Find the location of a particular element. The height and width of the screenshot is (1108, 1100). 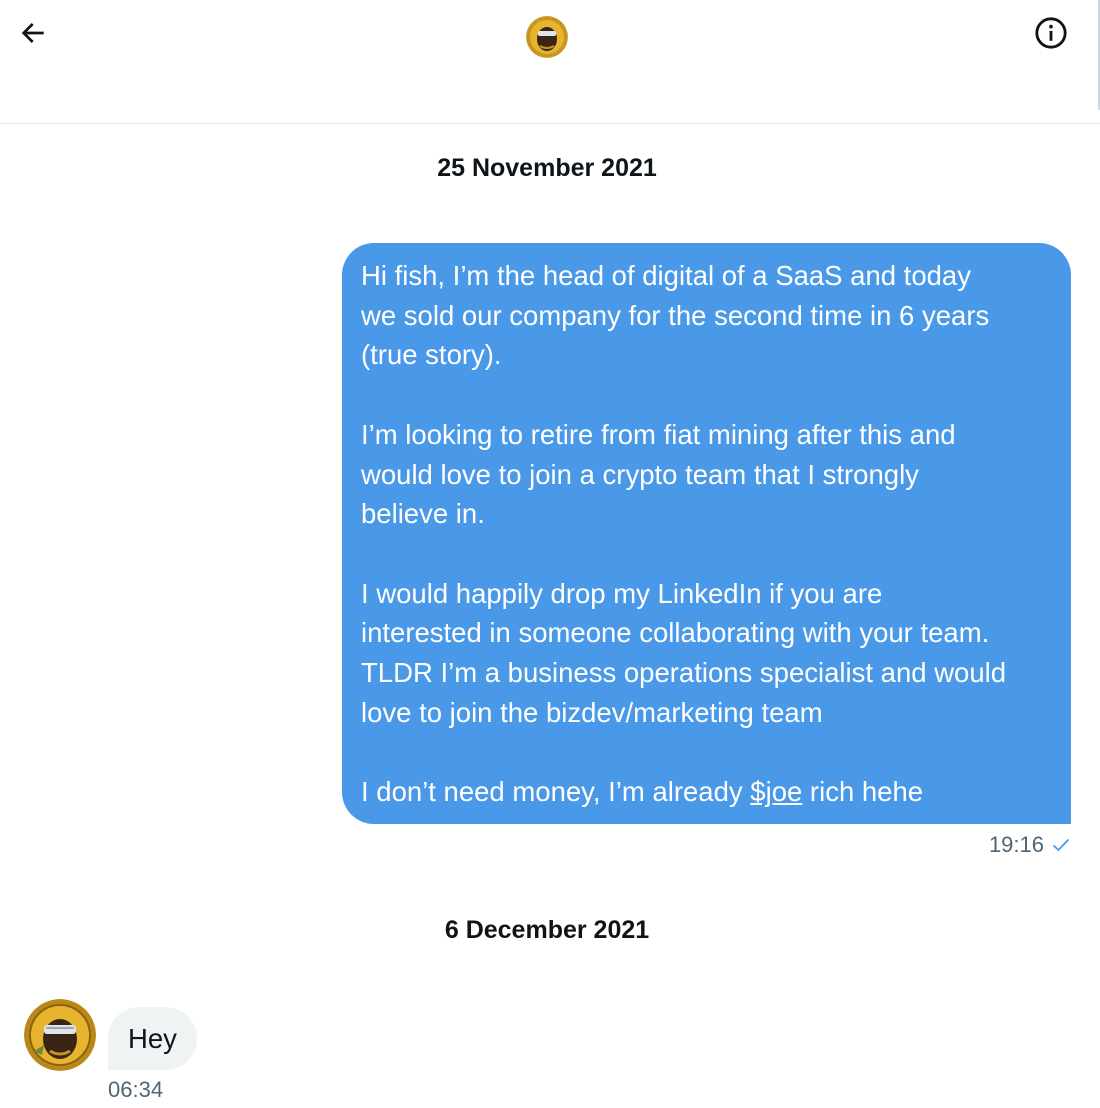

message-timestamp: 06:34 is located at coordinates (136, 1089).